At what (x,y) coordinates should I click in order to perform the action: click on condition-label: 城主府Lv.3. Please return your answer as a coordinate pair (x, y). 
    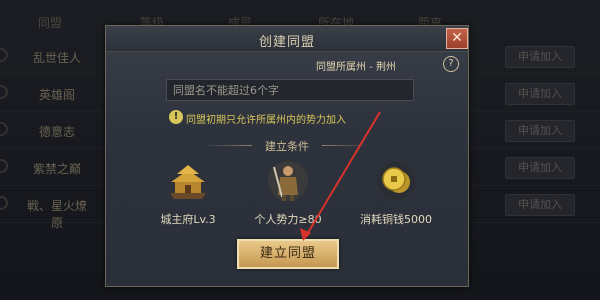
    Looking at the image, I should click on (188, 219).